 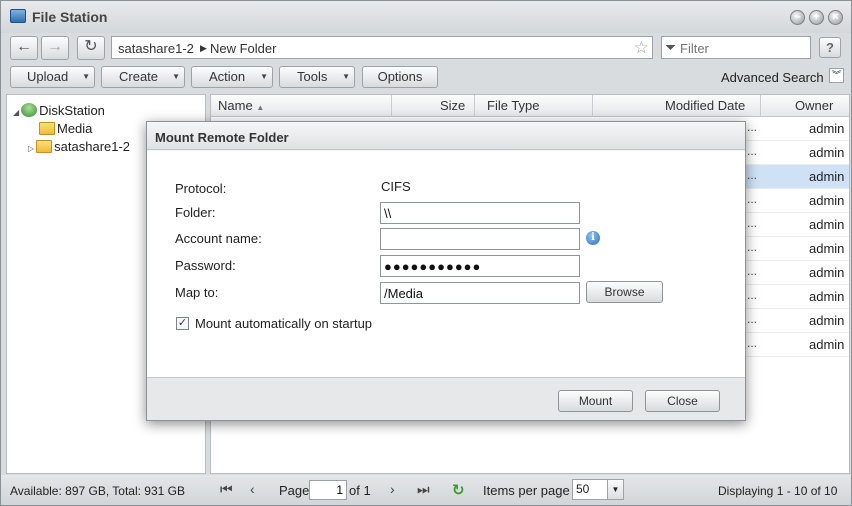 What do you see at coordinates (31, 148) in the screenshot?
I see `collapsed-triangle-icon: ▷` at bounding box center [31, 148].